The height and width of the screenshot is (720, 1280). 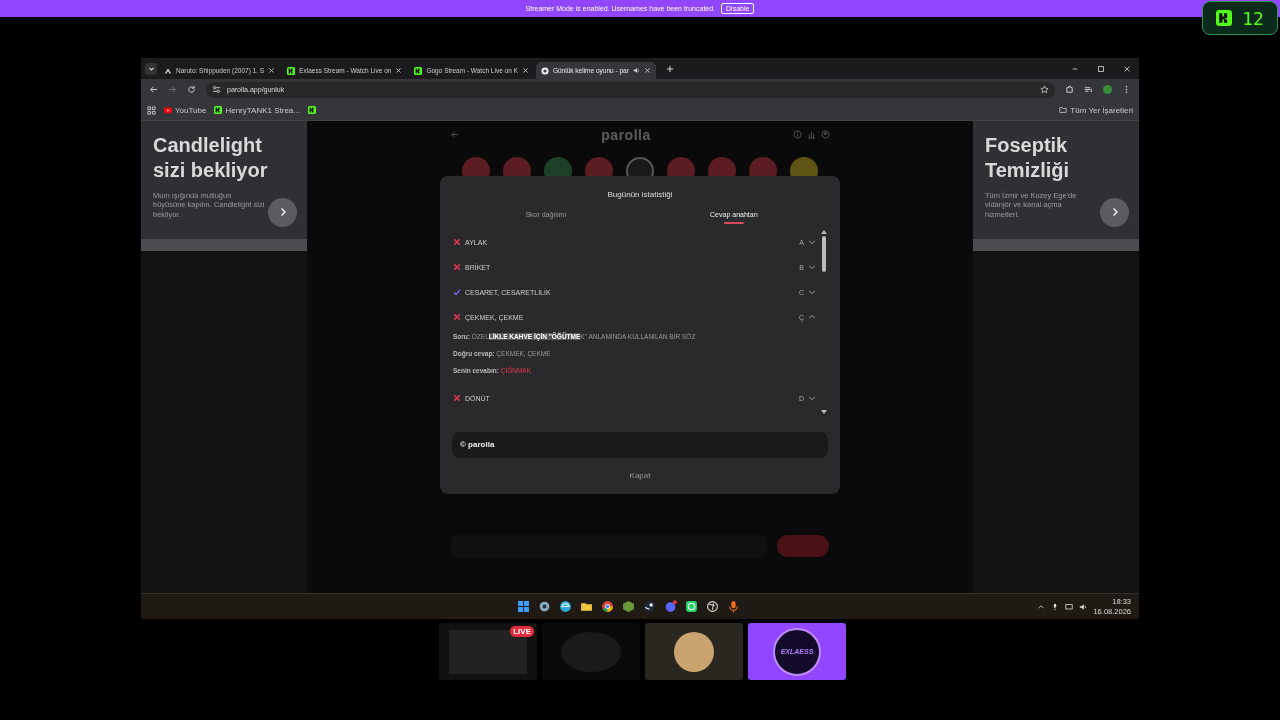 I want to click on speaker-icon, so click(x=1083, y=606).